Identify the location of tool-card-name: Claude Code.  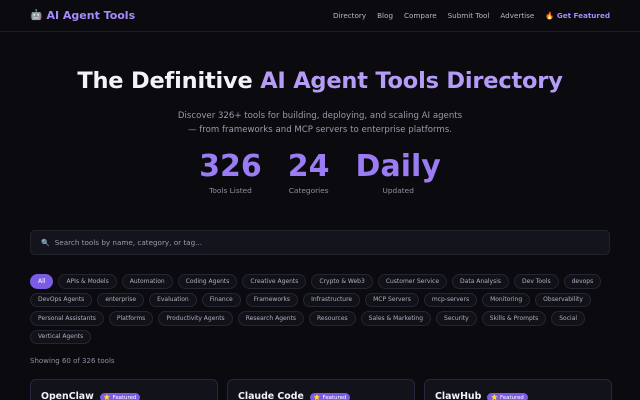
(271, 395).